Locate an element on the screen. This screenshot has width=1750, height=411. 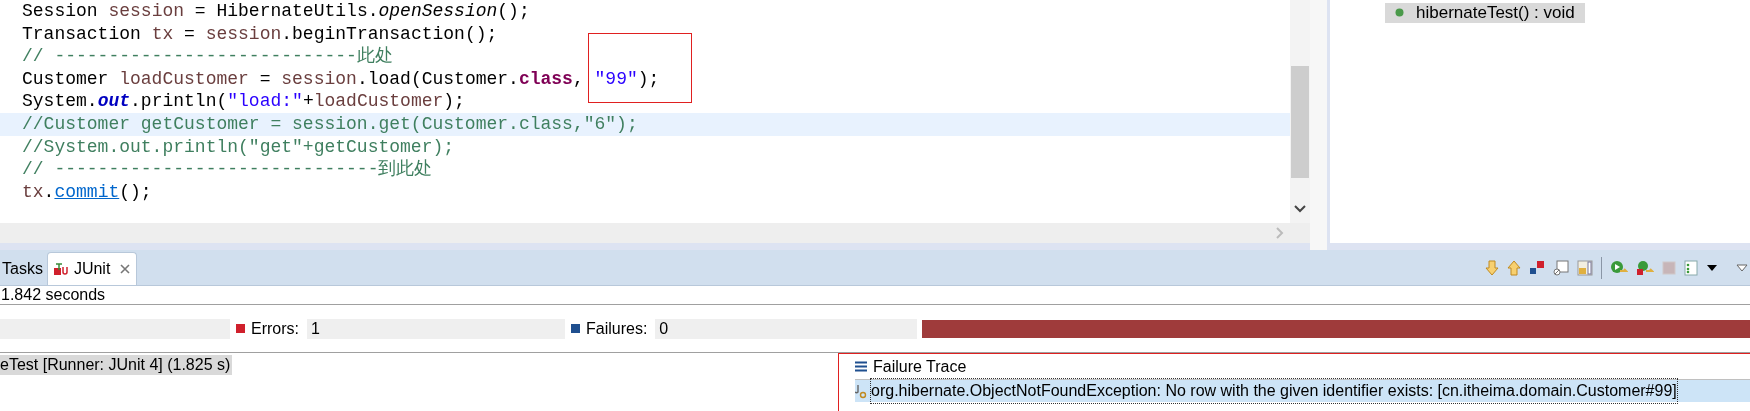
horizontal-scrollbar is located at coordinates (655, 233).